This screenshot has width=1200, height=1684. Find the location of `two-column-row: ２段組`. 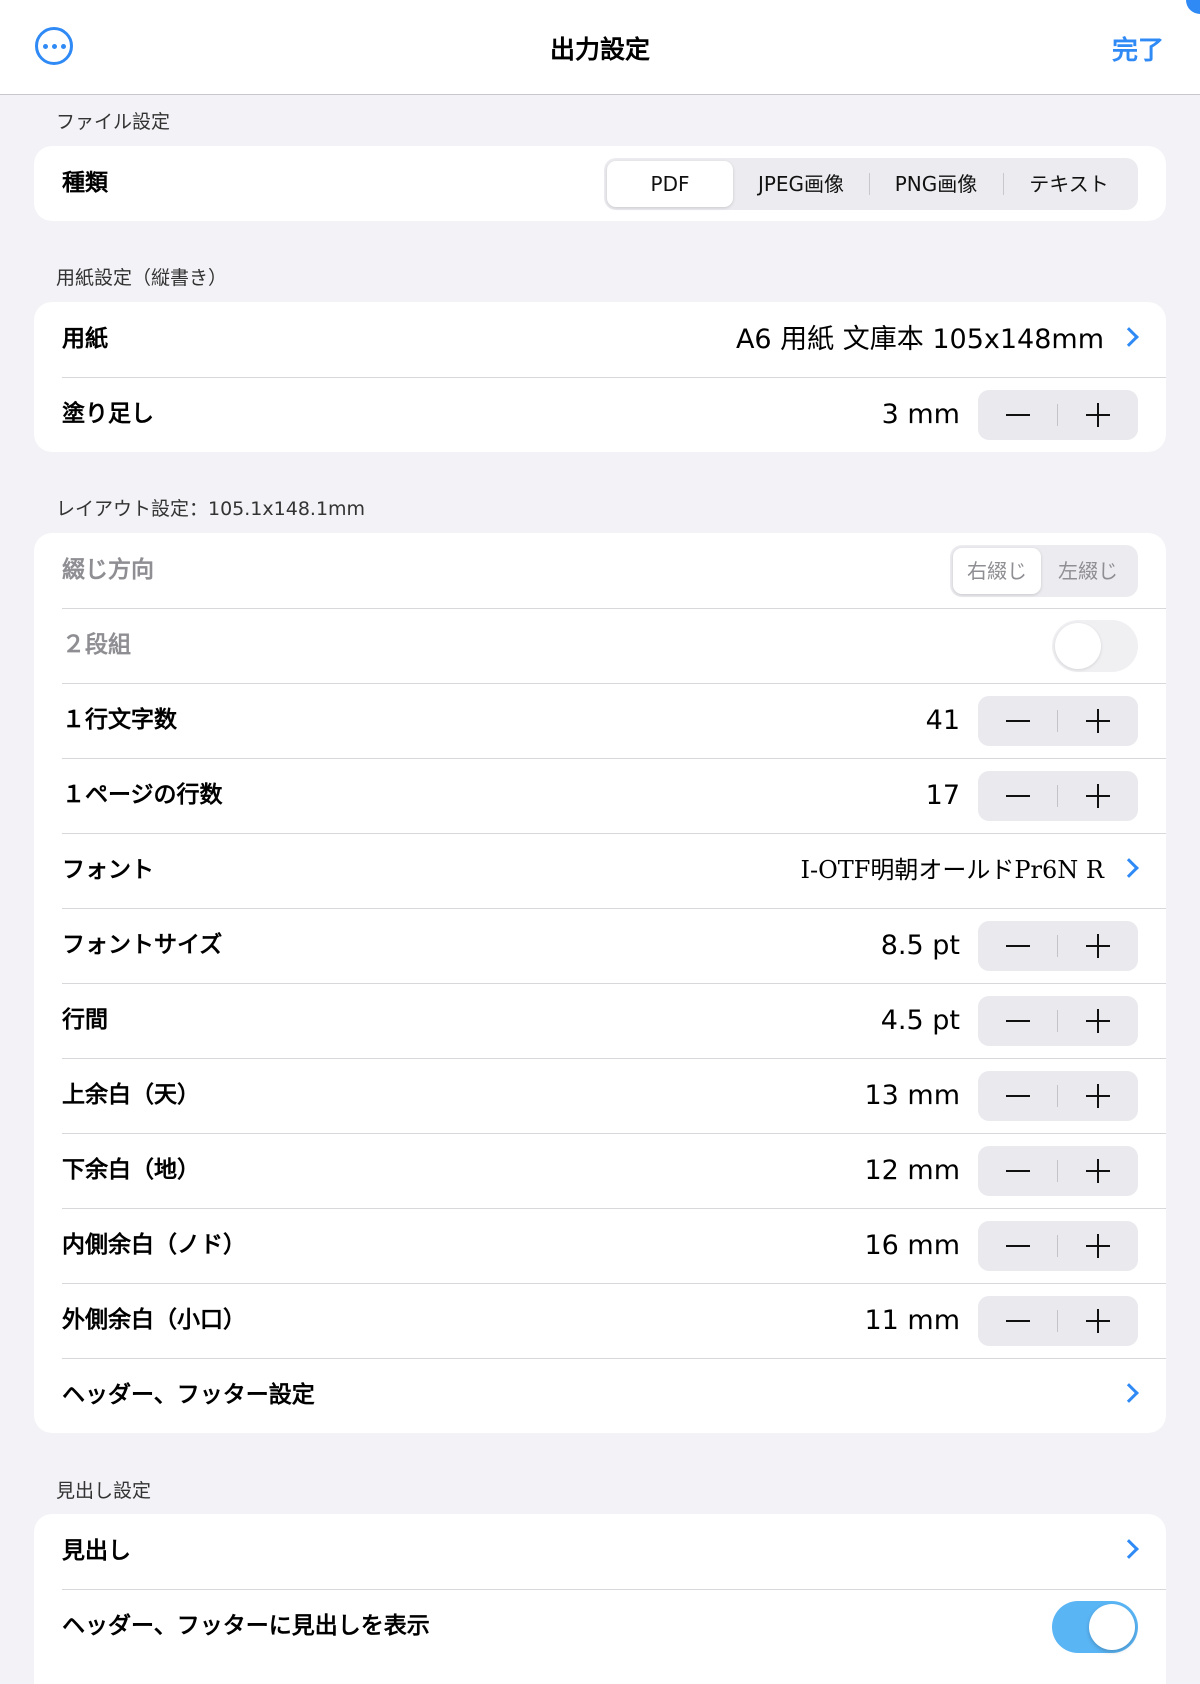

two-column-row: ２段組 is located at coordinates (600, 645).